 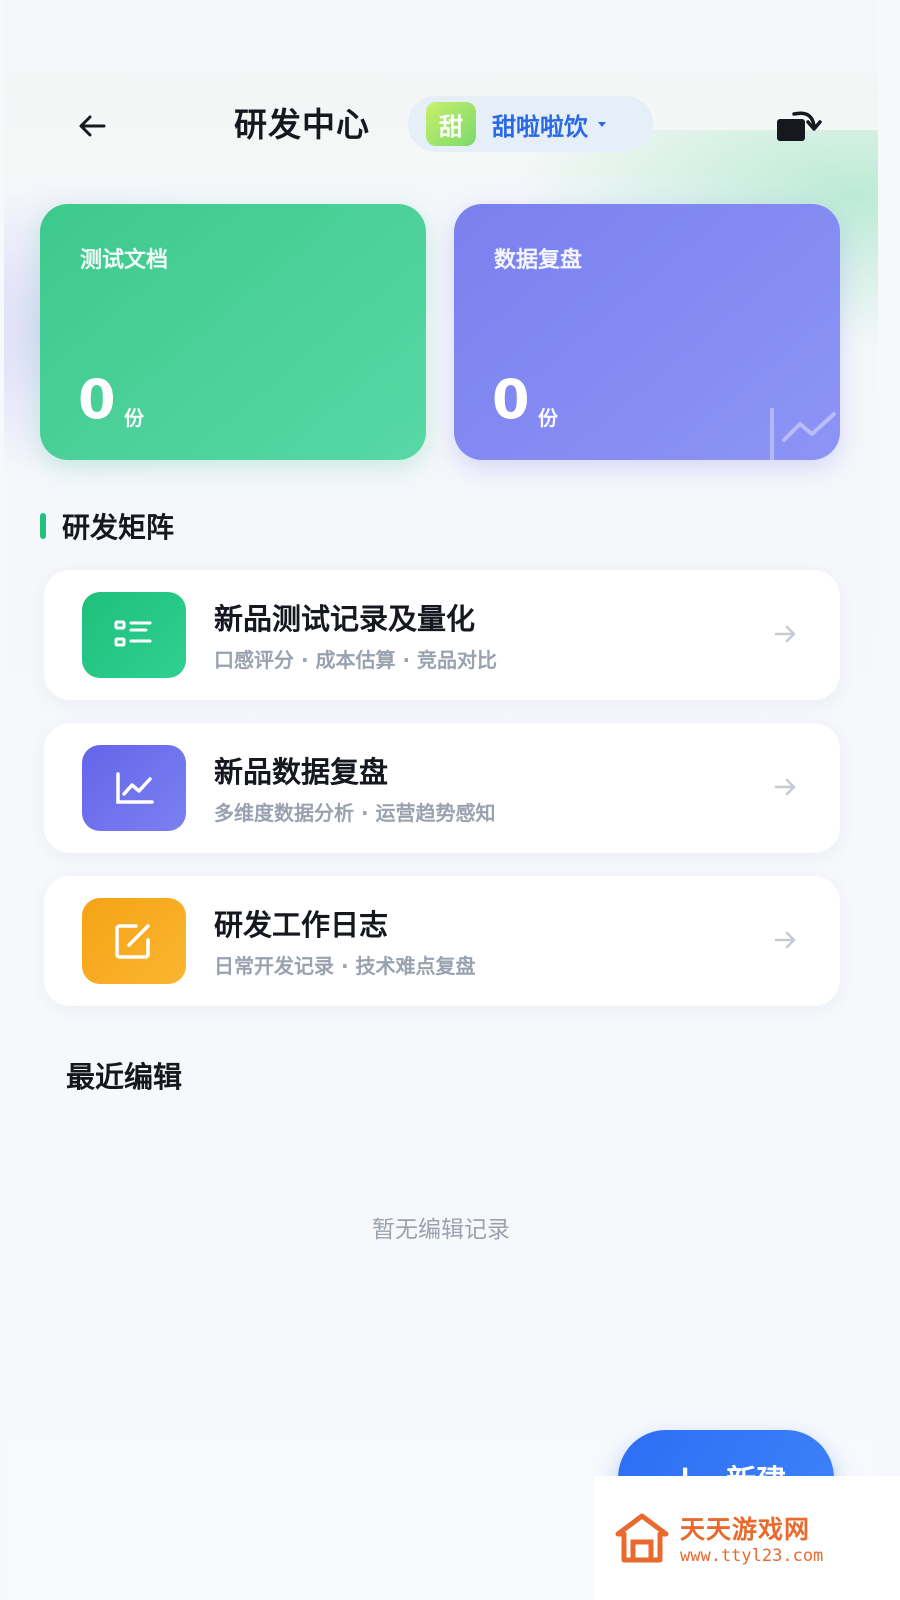 I want to click on item-title: 新品测试记录及量化, so click(x=345, y=619).